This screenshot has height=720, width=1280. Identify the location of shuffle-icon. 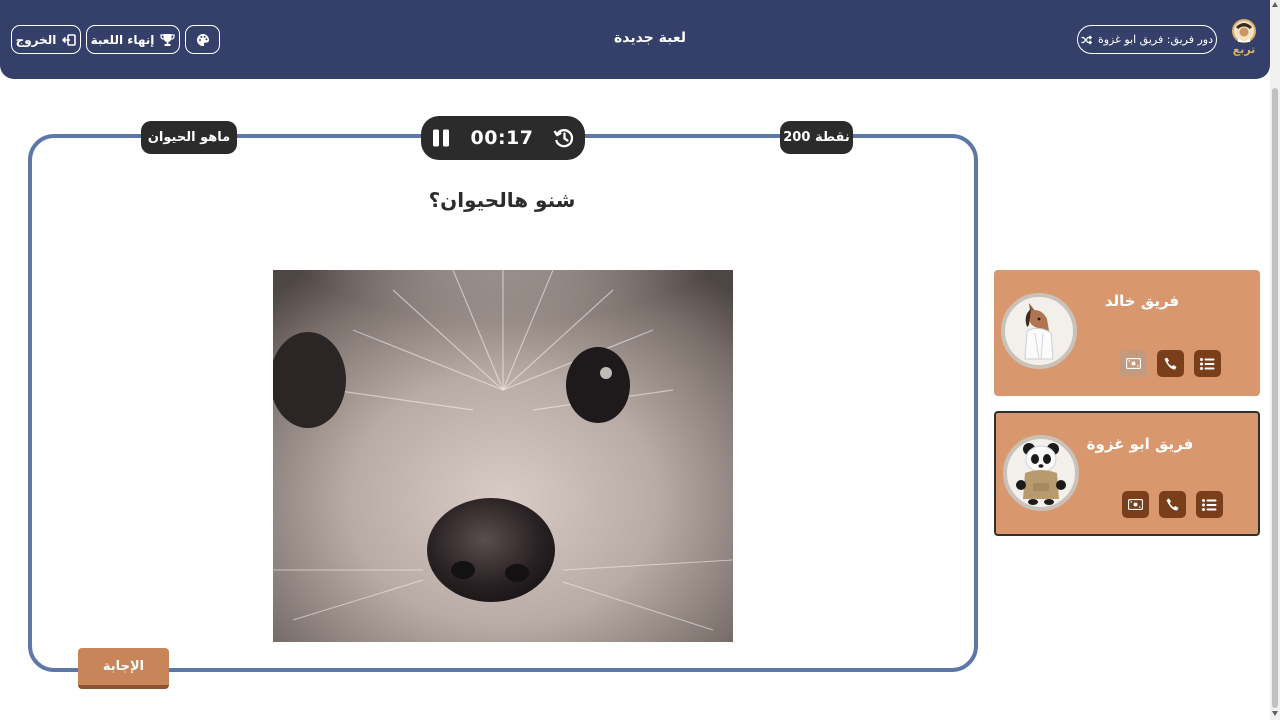
(1086, 39).